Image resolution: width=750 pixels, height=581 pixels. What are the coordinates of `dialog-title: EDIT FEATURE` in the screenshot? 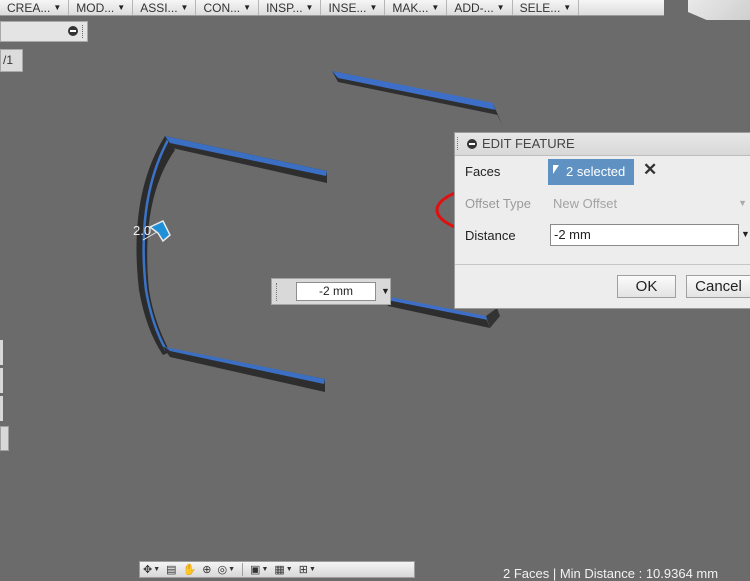 It's located at (528, 143).